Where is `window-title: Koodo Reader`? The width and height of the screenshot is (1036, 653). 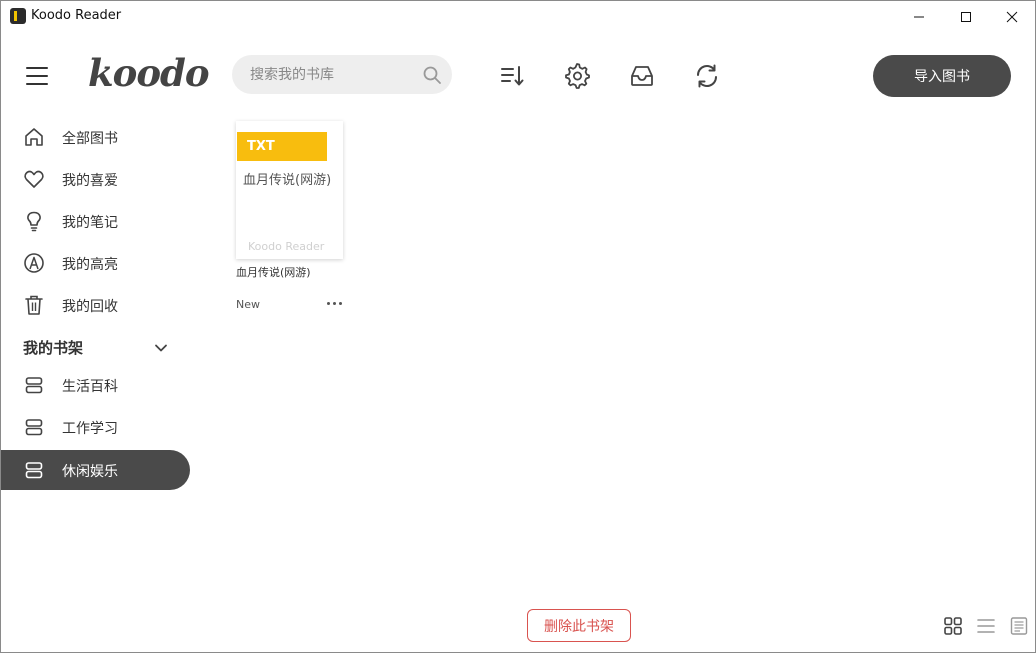
window-title: Koodo Reader is located at coordinates (76, 15).